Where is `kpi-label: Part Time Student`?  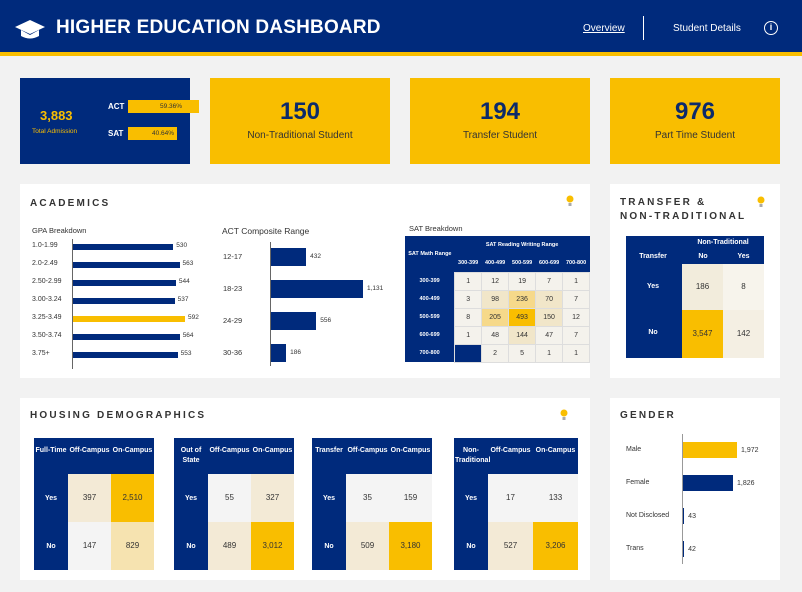 kpi-label: Part Time Student is located at coordinates (695, 135).